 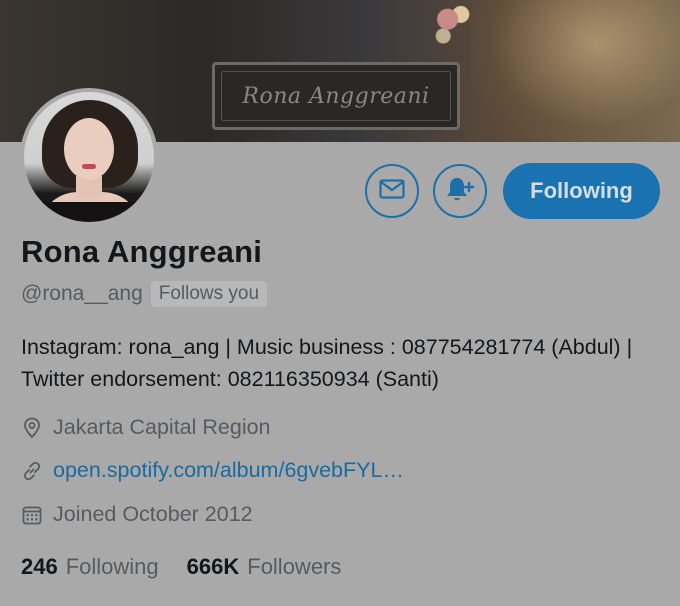 What do you see at coordinates (581, 191) in the screenshot?
I see `following-button: Following` at bounding box center [581, 191].